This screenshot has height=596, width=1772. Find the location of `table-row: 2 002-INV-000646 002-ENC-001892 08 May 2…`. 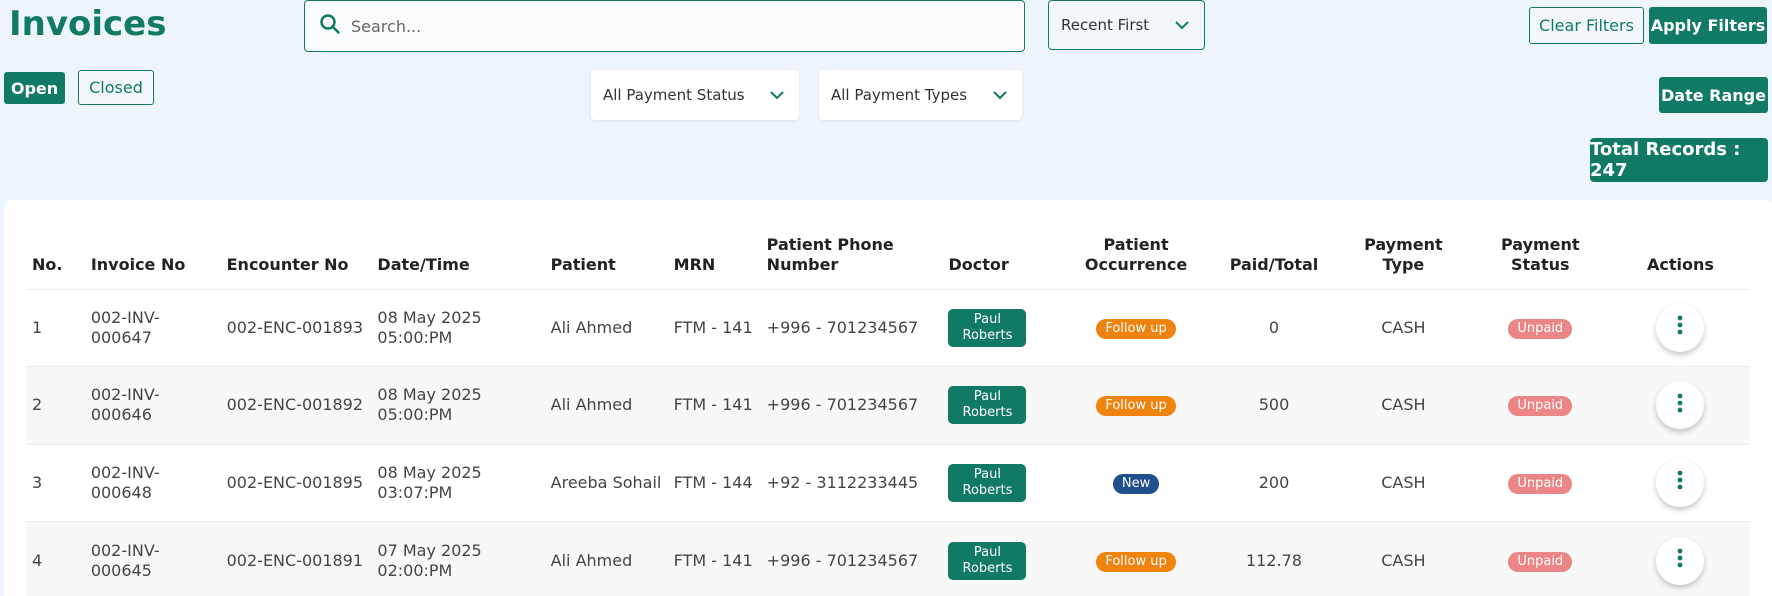

table-row: 2 002-INV-000646 002-ENC-001892 08 May 2… is located at coordinates (888, 405).